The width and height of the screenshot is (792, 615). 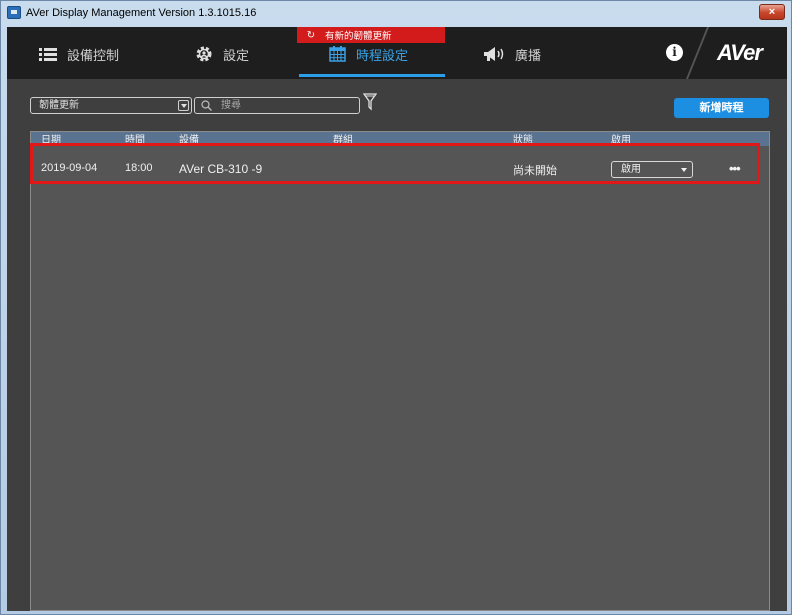 What do you see at coordinates (370, 102) in the screenshot?
I see `filter-icon` at bounding box center [370, 102].